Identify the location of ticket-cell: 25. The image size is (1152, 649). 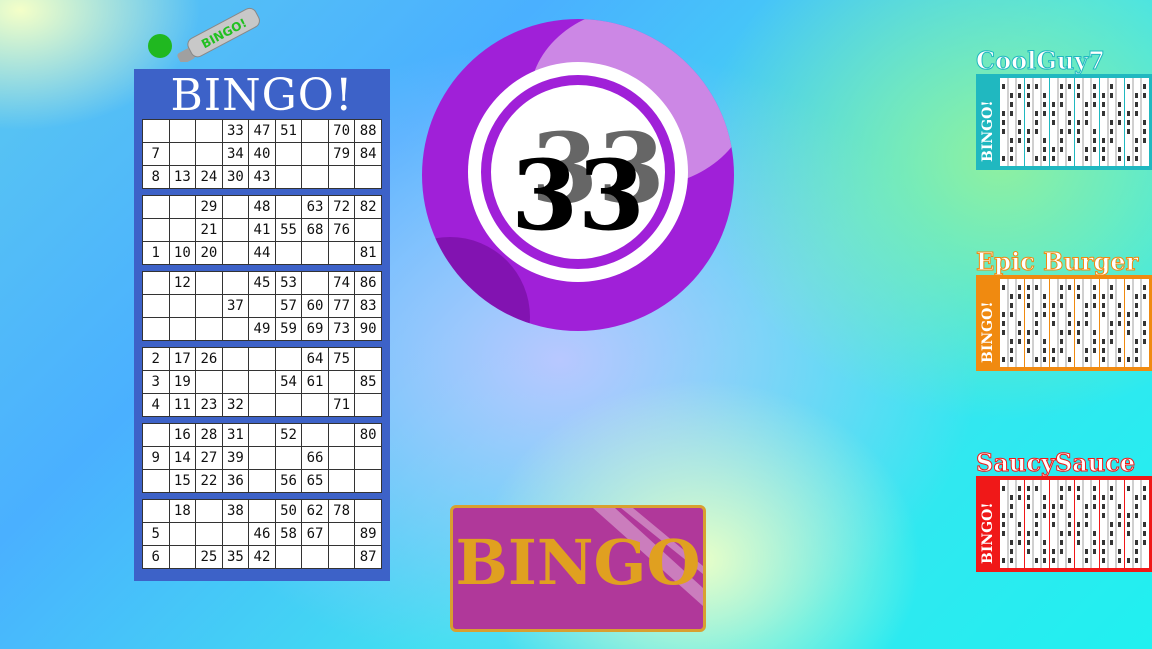
(209, 557).